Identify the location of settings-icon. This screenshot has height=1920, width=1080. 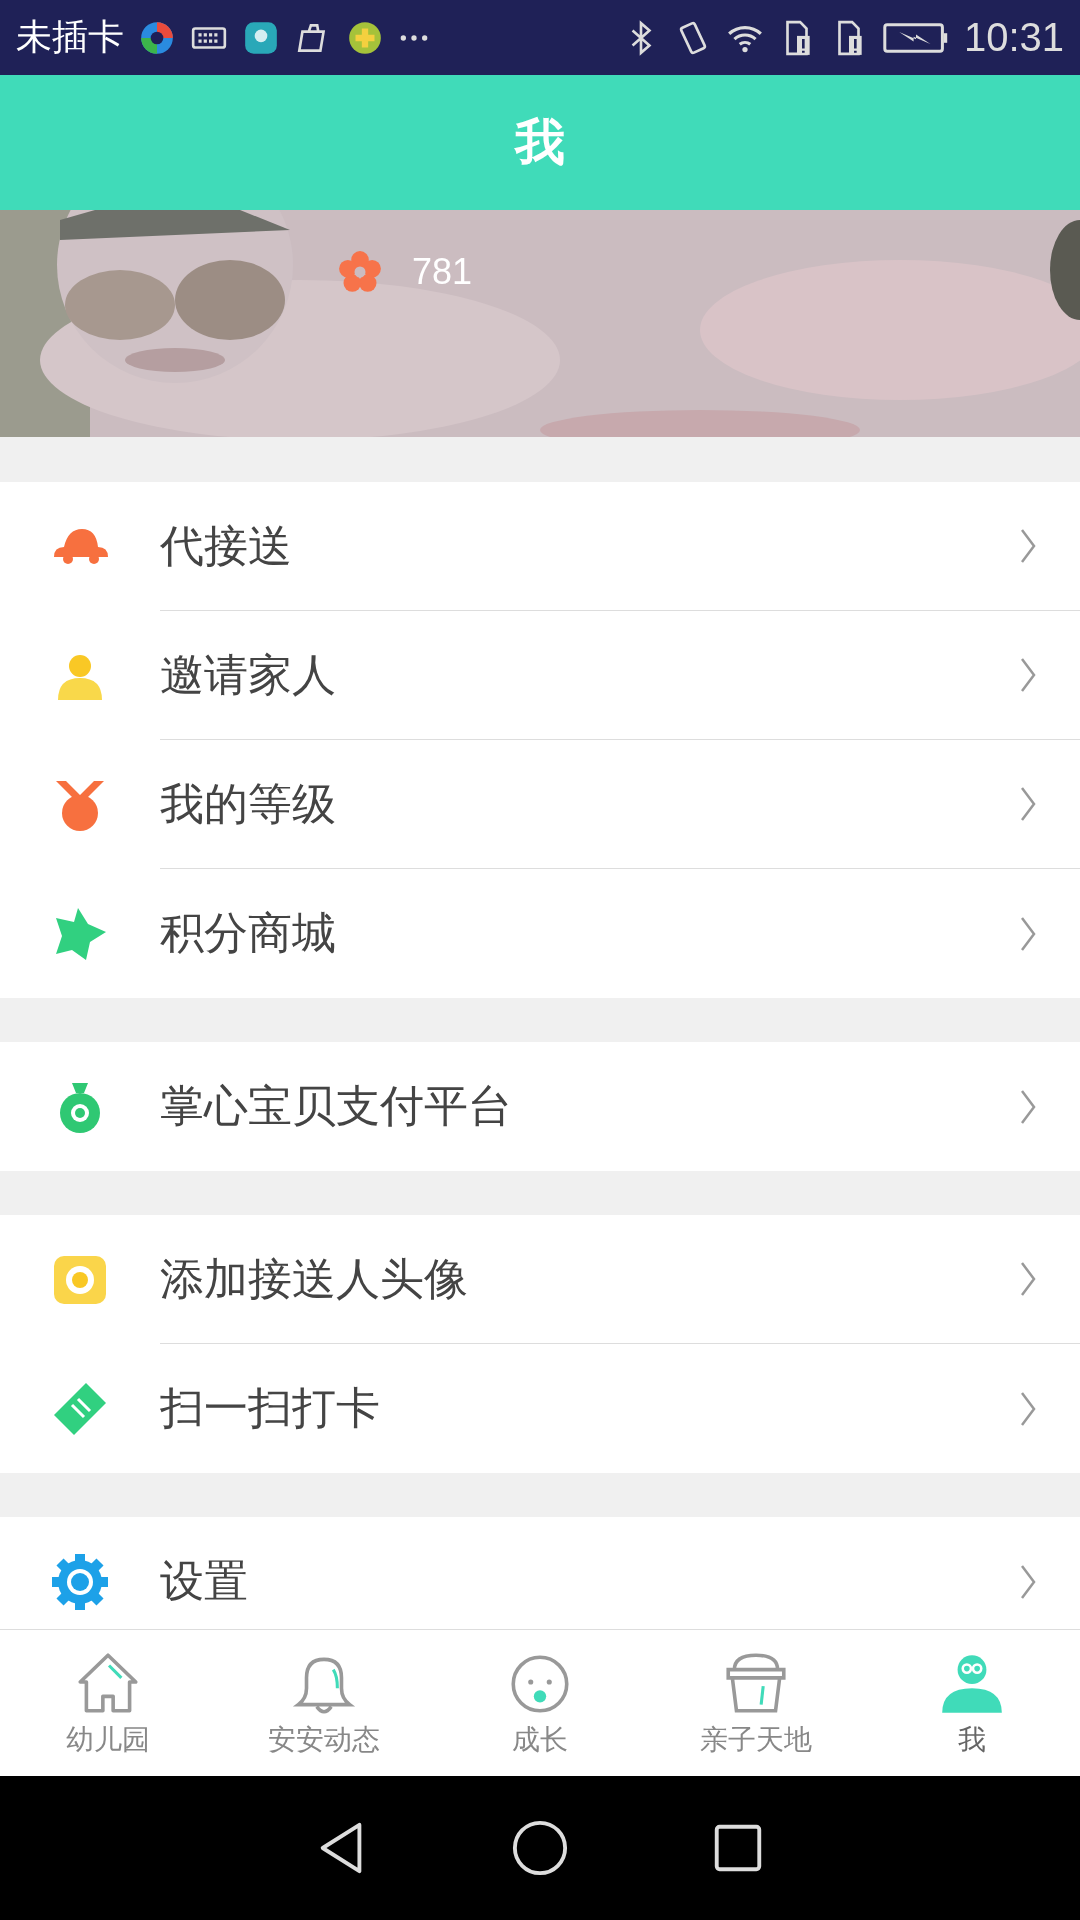
(80, 1581).